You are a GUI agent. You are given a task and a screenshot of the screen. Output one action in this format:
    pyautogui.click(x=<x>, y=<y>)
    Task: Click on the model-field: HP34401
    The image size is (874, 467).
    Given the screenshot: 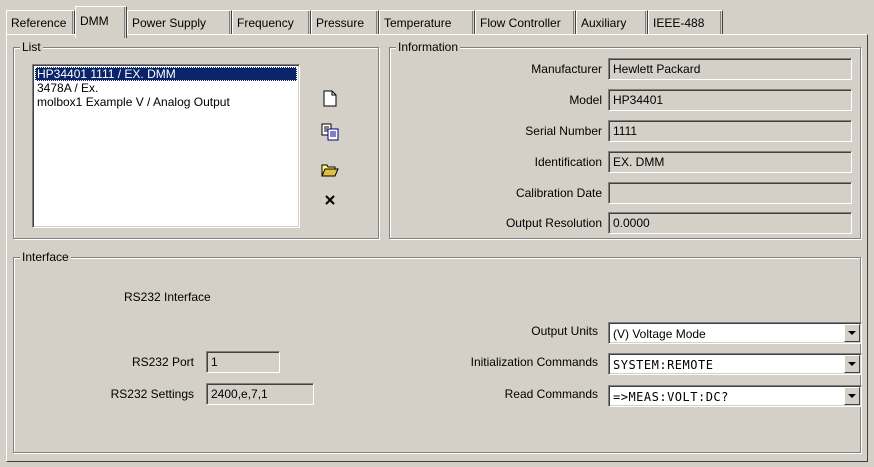 What is the action you would take?
    pyautogui.click(x=730, y=100)
    